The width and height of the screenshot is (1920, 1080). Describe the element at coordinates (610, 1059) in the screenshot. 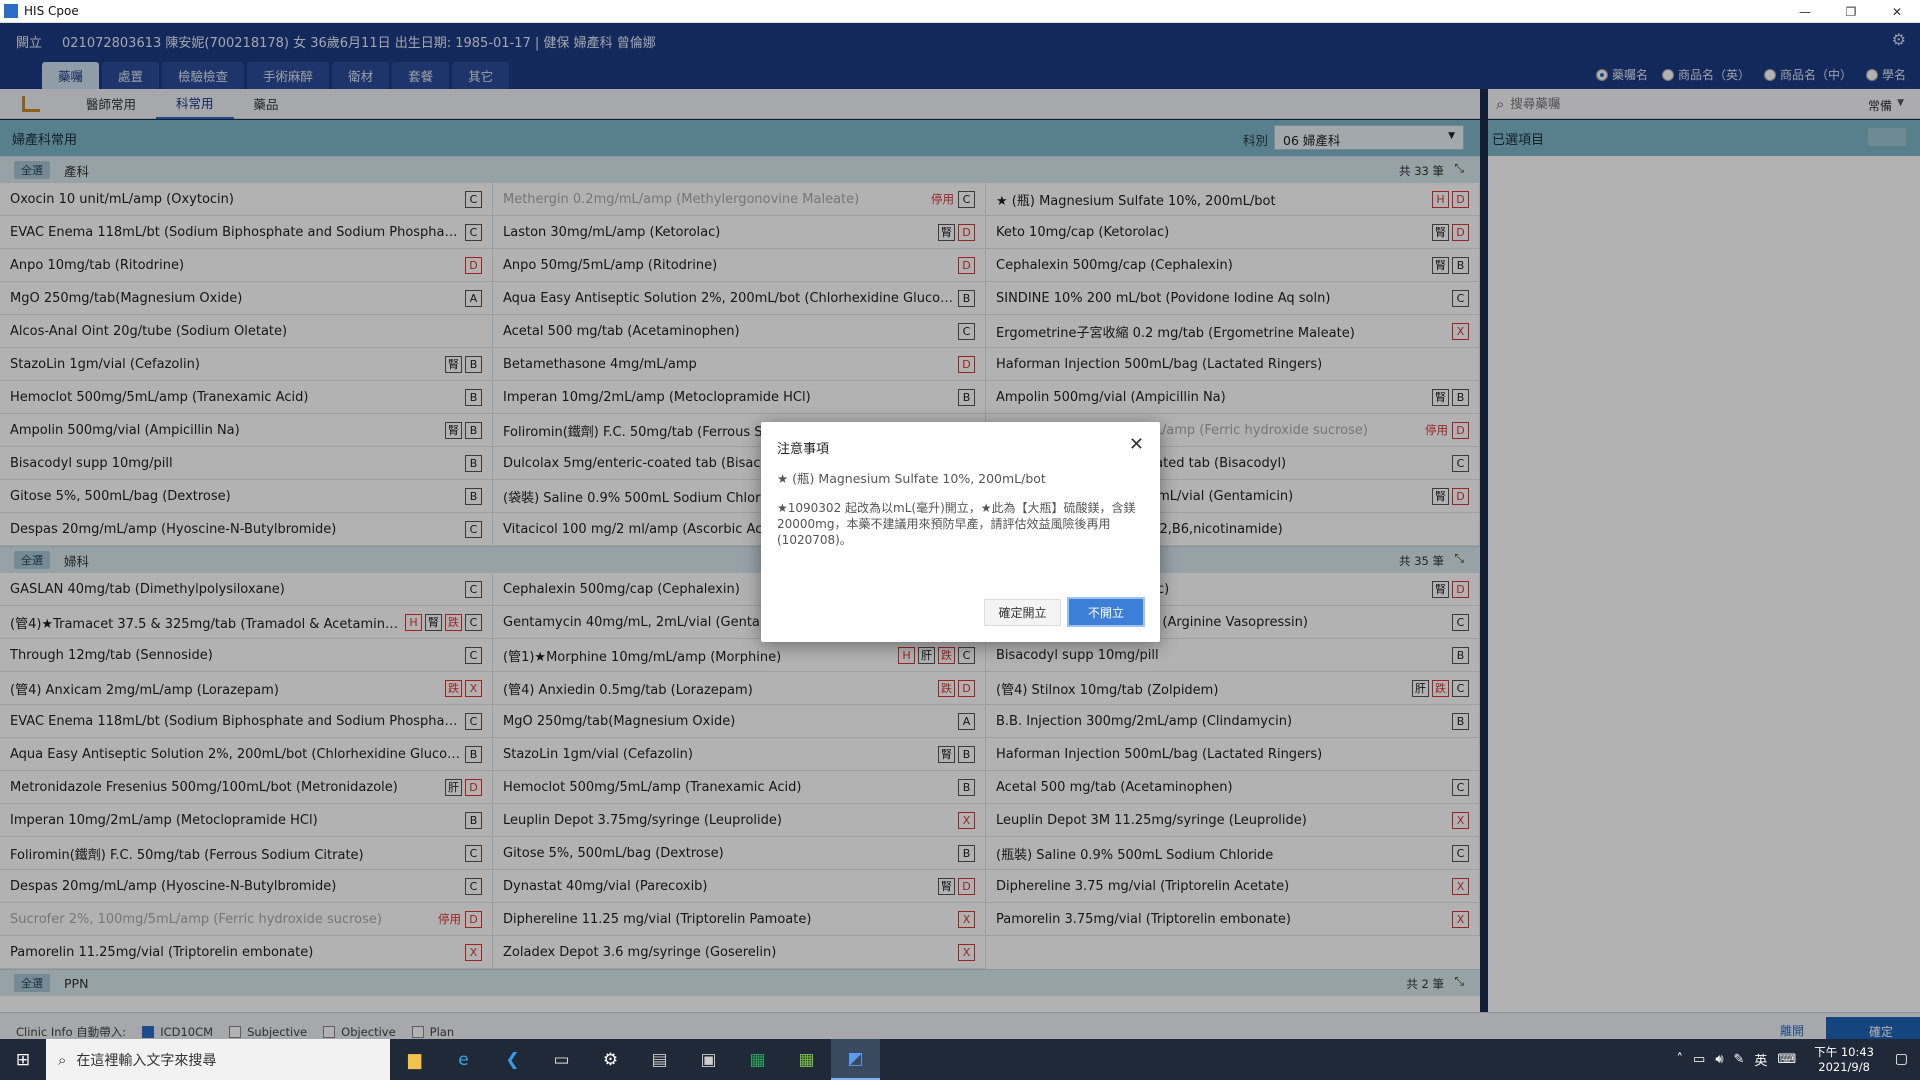

I see `settings-icon: ⚙` at that location.